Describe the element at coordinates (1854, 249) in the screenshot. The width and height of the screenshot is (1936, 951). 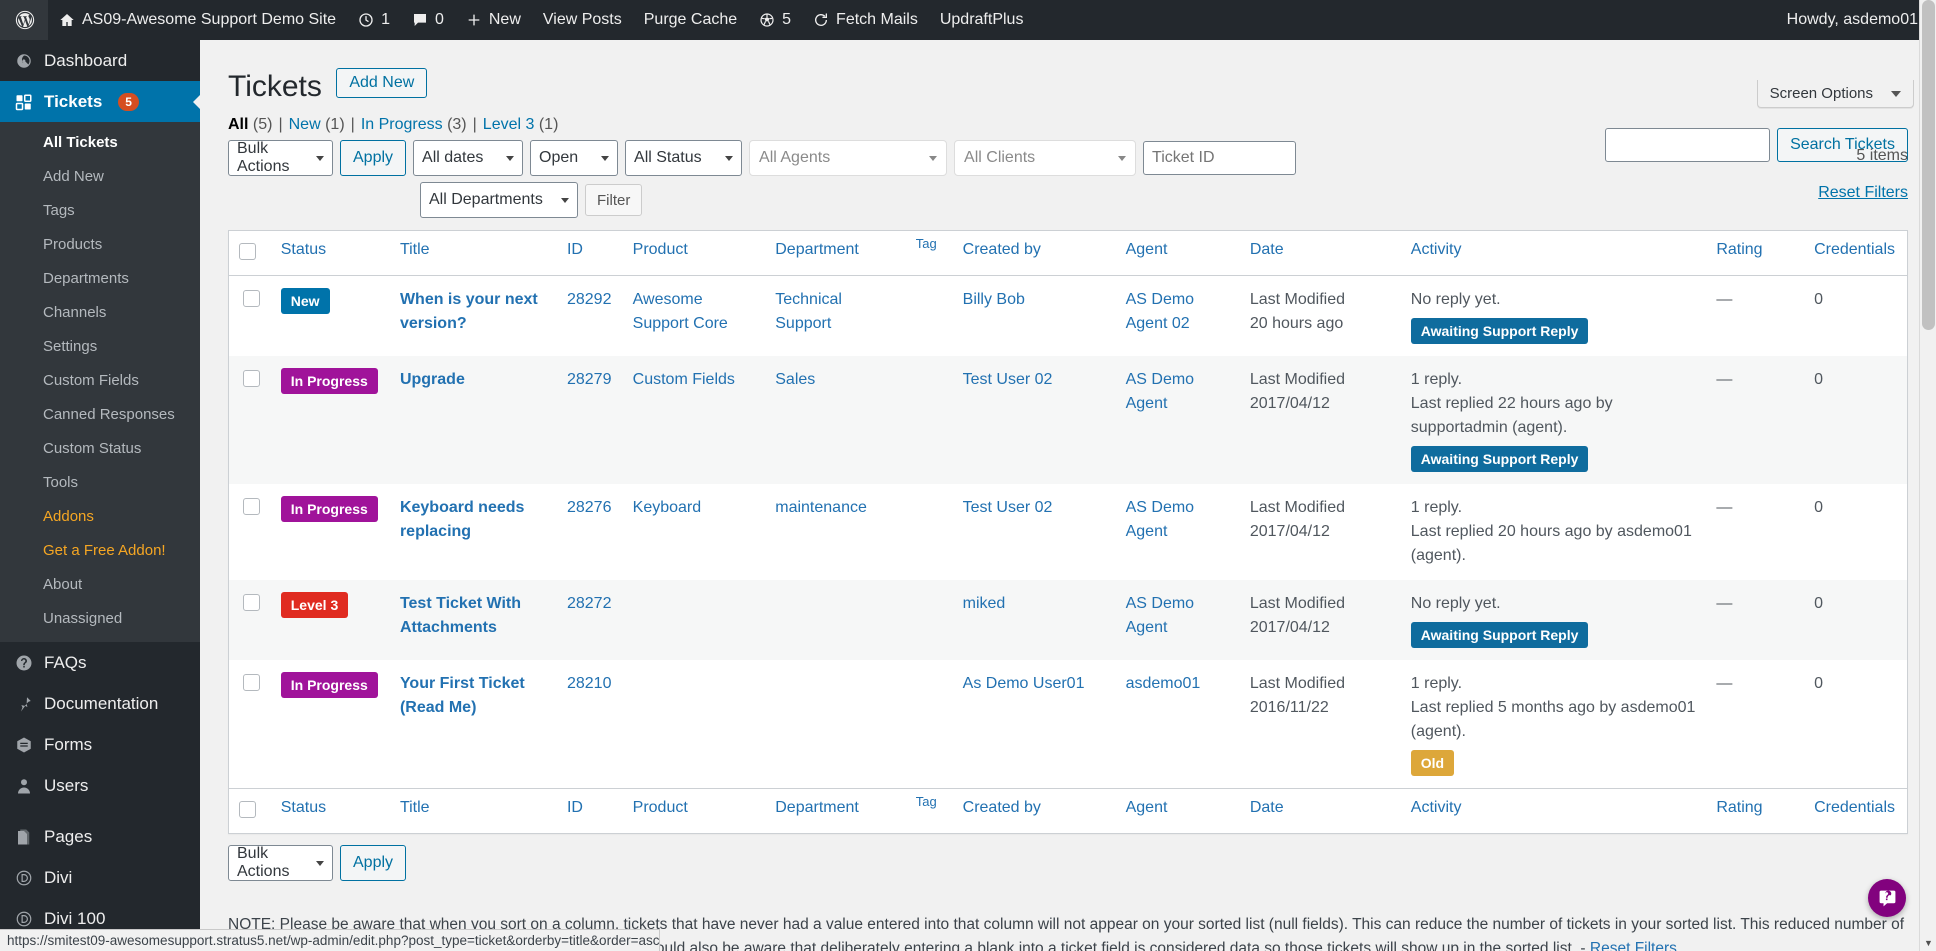
I see `column-header-credentials-link: Credentials` at that location.